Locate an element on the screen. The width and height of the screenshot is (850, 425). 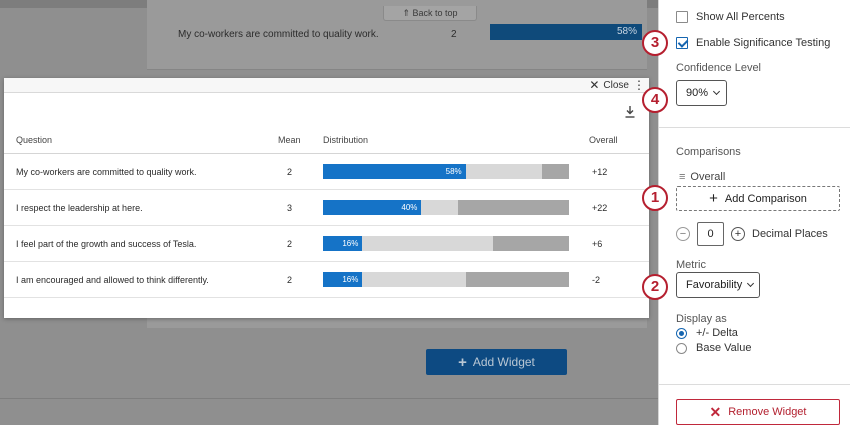
comparison-item-overall: ≡ Overall is located at coordinates (702, 177).